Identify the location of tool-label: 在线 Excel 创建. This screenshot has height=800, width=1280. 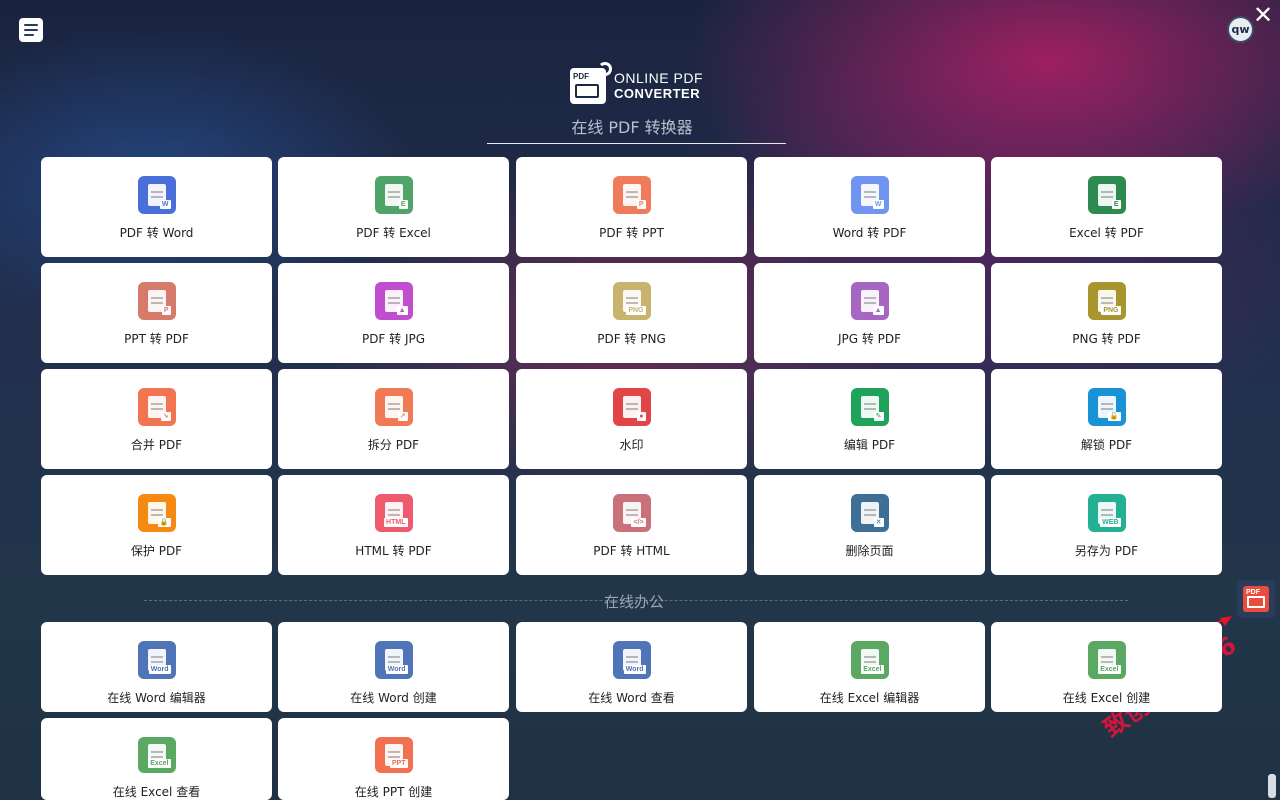
(1106, 698).